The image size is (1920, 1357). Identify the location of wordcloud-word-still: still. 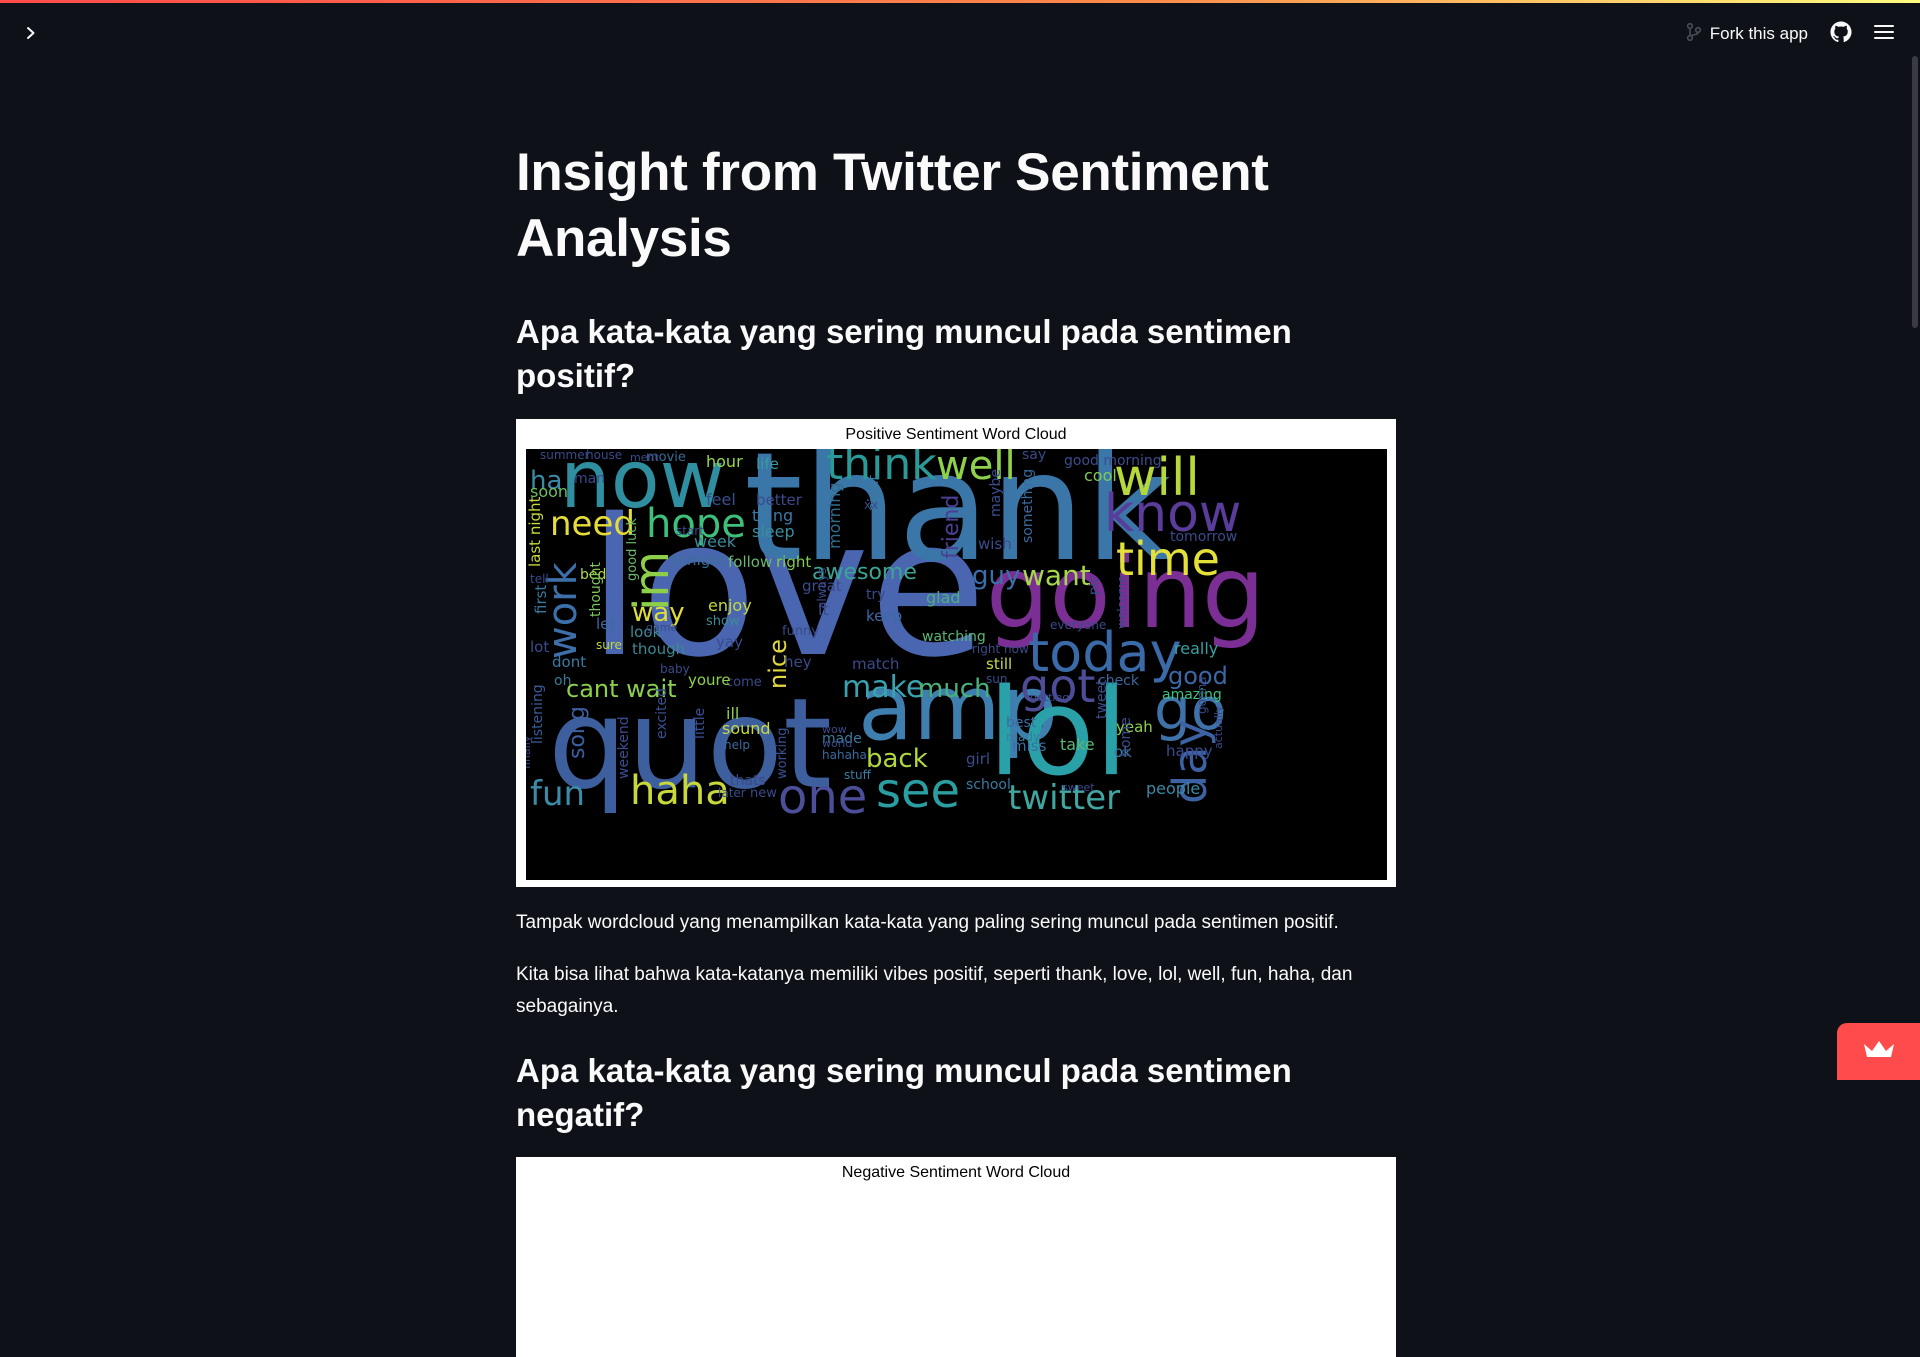
(999, 664).